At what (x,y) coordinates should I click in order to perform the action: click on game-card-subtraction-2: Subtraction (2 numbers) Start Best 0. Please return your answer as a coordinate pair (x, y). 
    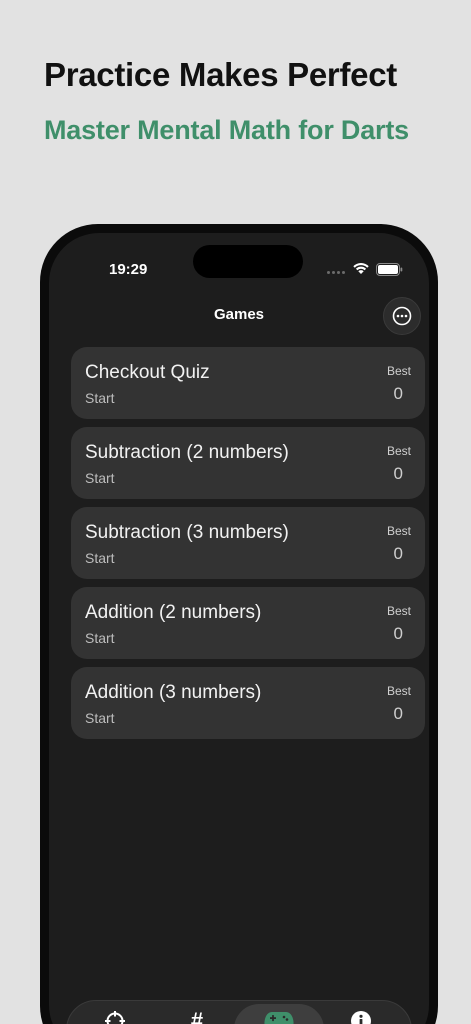
    Looking at the image, I should click on (248, 463).